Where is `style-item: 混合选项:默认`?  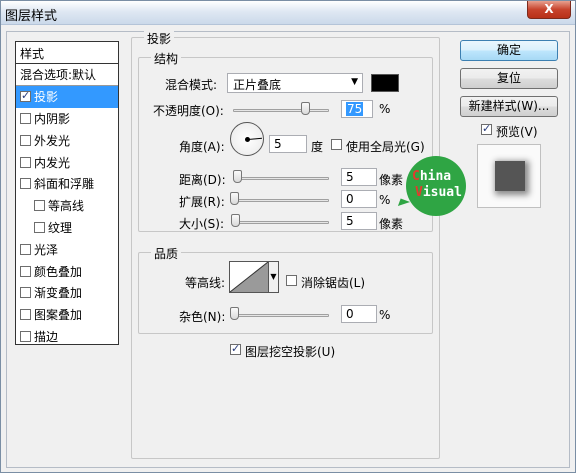 style-item: 混合选项:默认 is located at coordinates (67, 75).